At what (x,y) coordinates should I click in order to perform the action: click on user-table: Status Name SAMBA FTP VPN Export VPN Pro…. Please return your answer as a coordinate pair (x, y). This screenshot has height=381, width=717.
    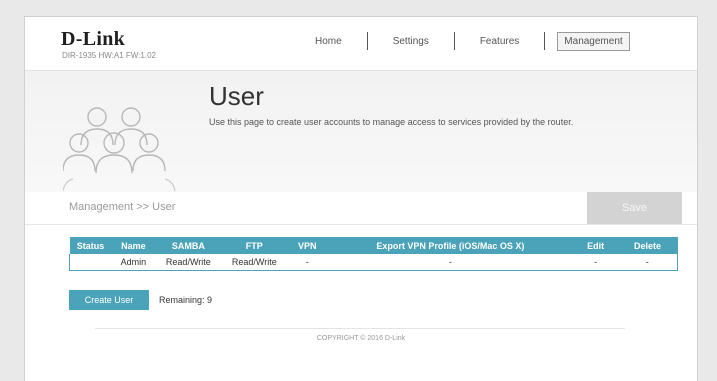
    Looking at the image, I should click on (373, 254).